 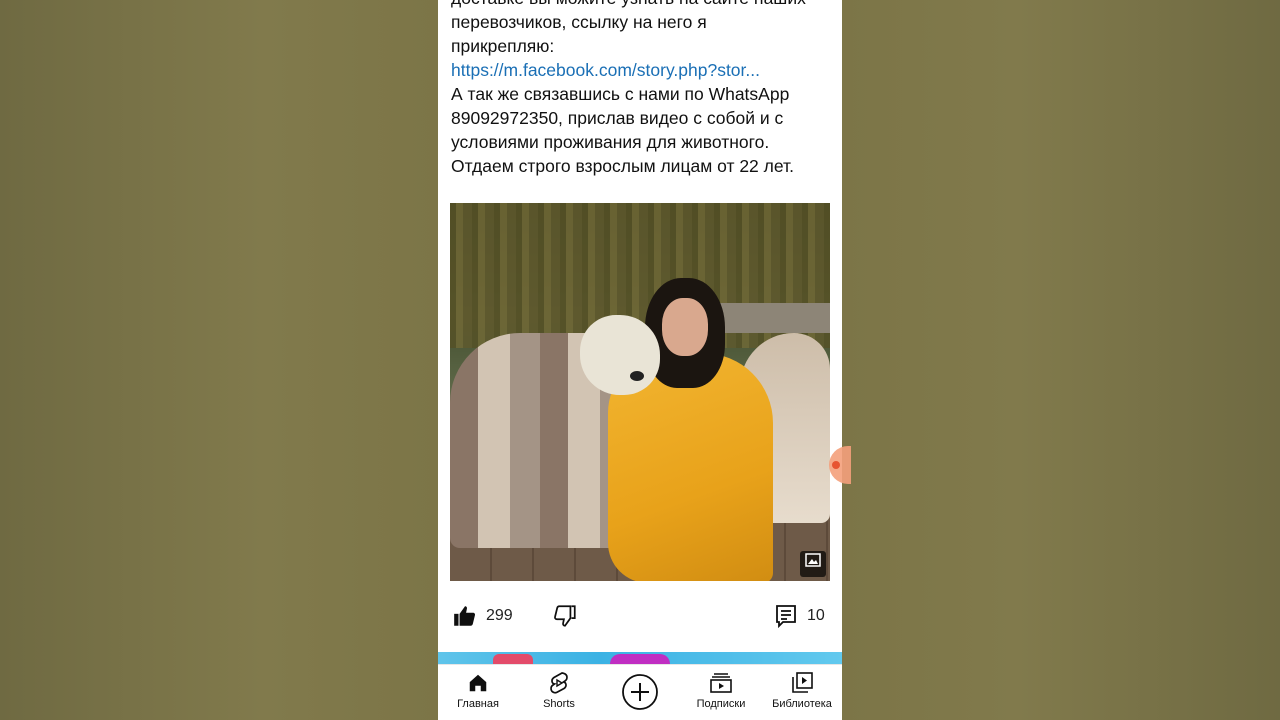 I want to click on shorts-icon, so click(x=559, y=683).